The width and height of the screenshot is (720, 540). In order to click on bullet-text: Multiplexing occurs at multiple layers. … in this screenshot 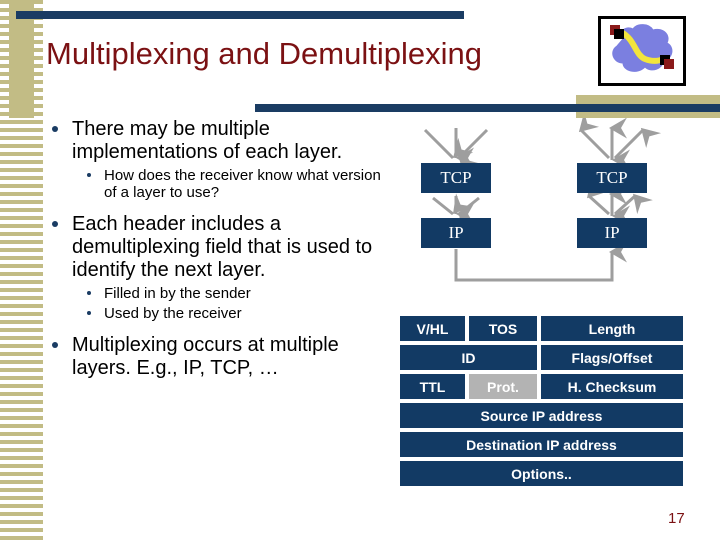, I will do `click(205, 356)`.